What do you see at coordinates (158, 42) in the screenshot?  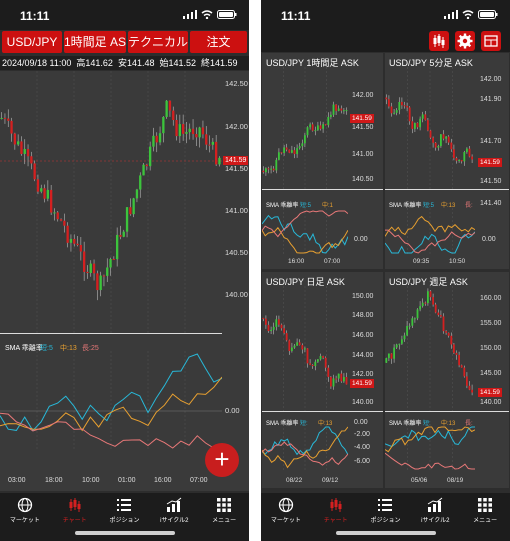 I see `technical-button: テクニカル` at bounding box center [158, 42].